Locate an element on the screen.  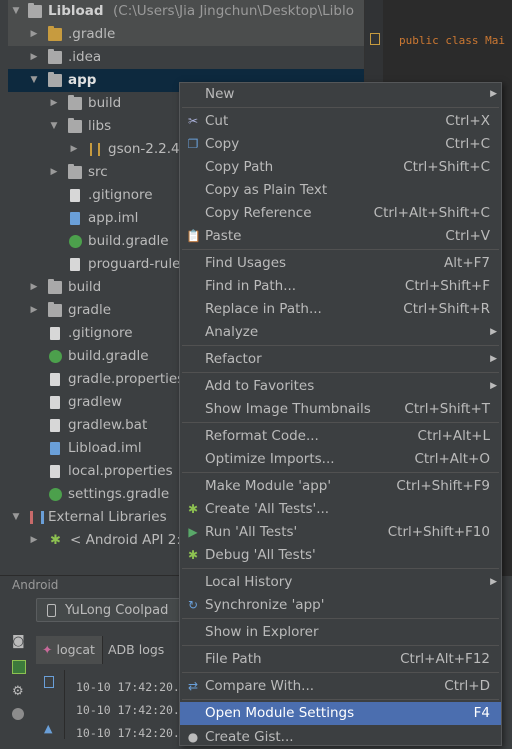
log-line: 10-10 17:42:20. is located at coordinates (128, 710).